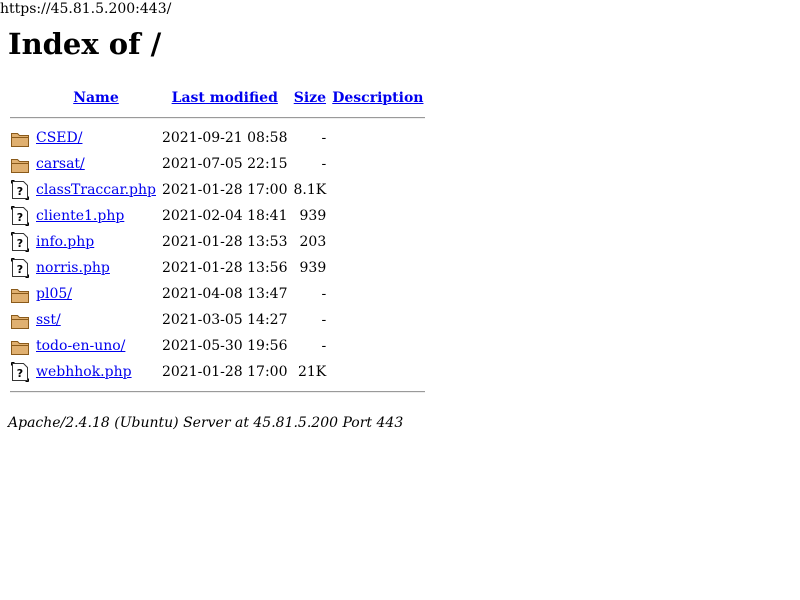 Image resolution: width=800 pixels, height=600 pixels. Describe the element at coordinates (224, 320) in the screenshot. I see `row-last-modified: 2021-03-05 14:27` at that location.